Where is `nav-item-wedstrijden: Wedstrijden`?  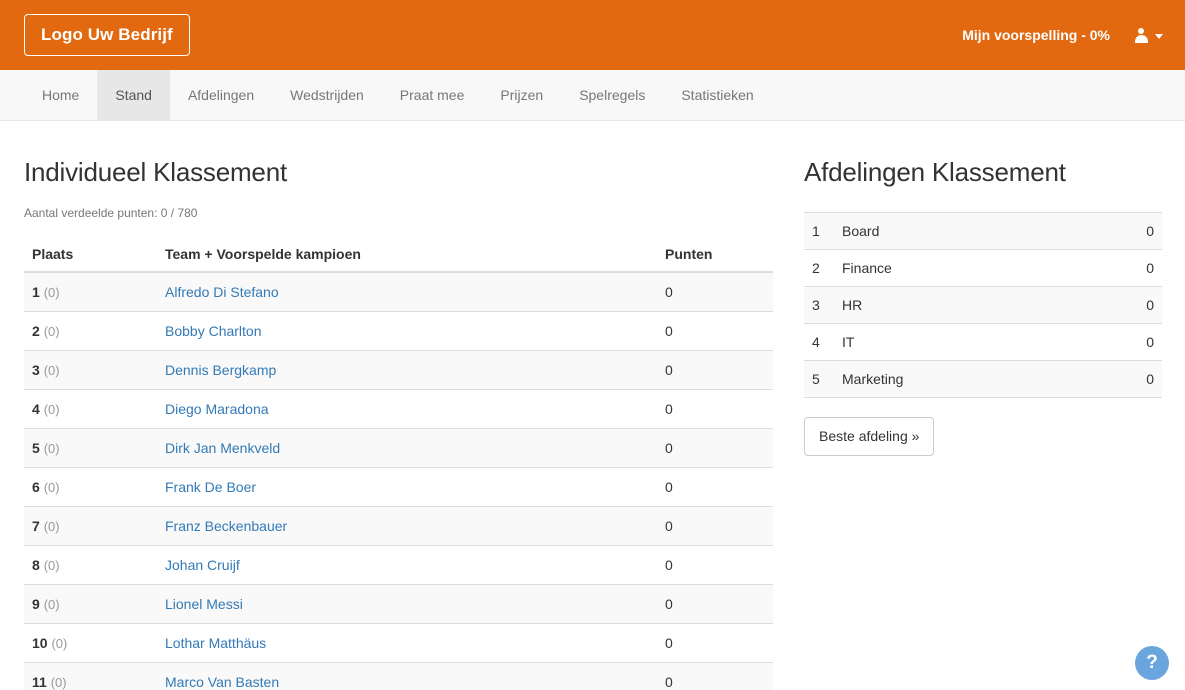
nav-item-wedstrijden: Wedstrijden is located at coordinates (327, 95).